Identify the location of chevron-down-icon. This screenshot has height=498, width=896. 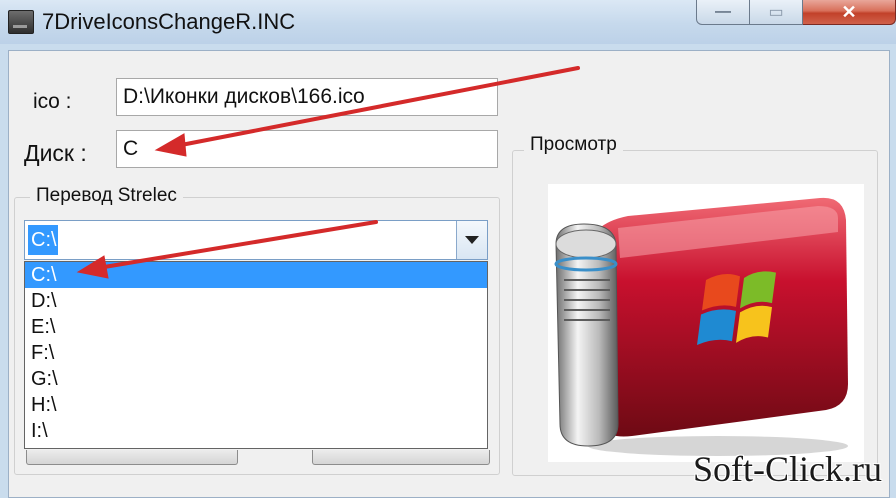
(472, 240).